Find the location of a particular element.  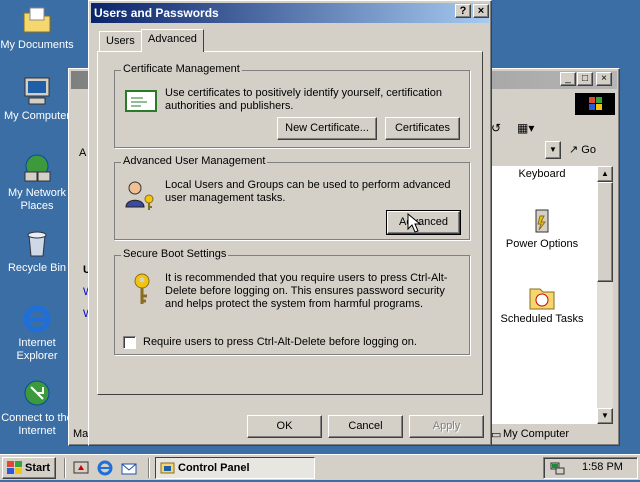

show-desktop-icon is located at coordinates (81, 468).